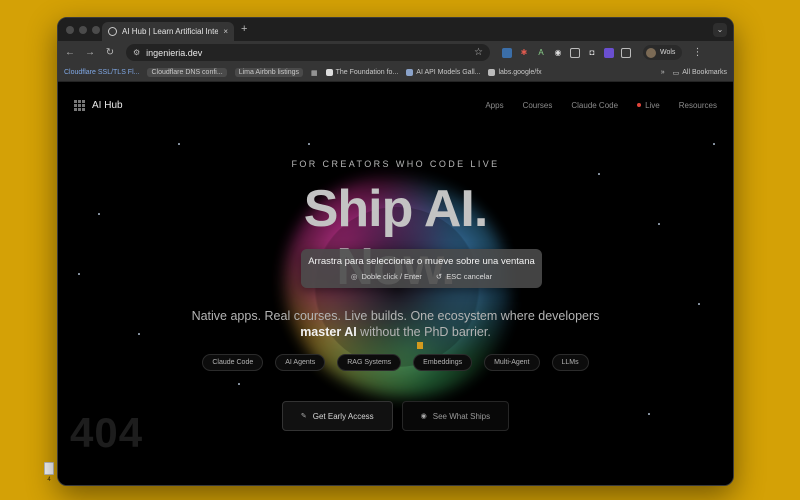 The image size is (800, 500). Describe the element at coordinates (469, 276) in the screenshot. I see `hint-esc-label: ESC cancelar` at that location.